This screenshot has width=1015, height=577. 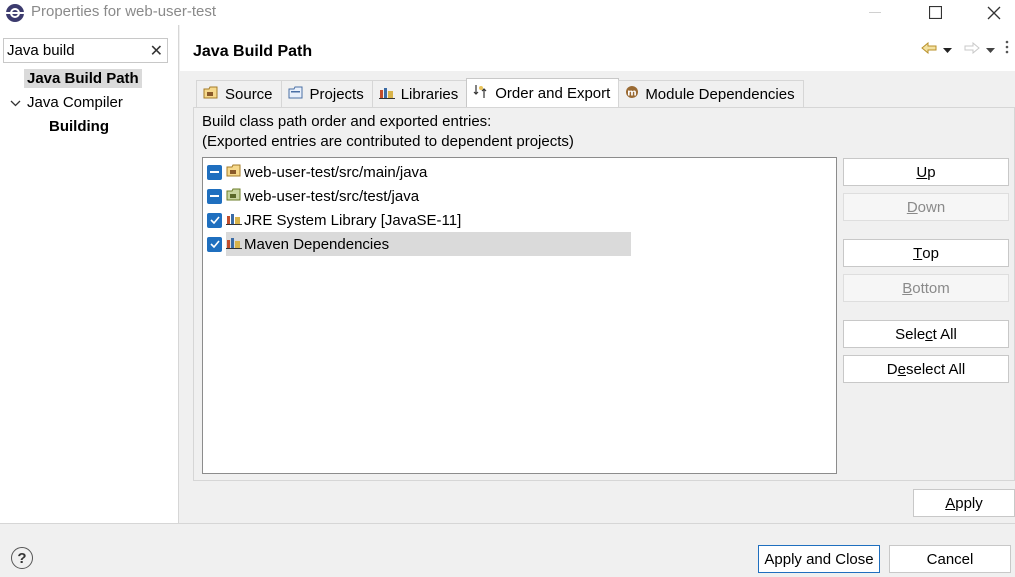 What do you see at coordinates (419, 244) in the screenshot?
I see `list-item: Maven Dependencies` at bounding box center [419, 244].